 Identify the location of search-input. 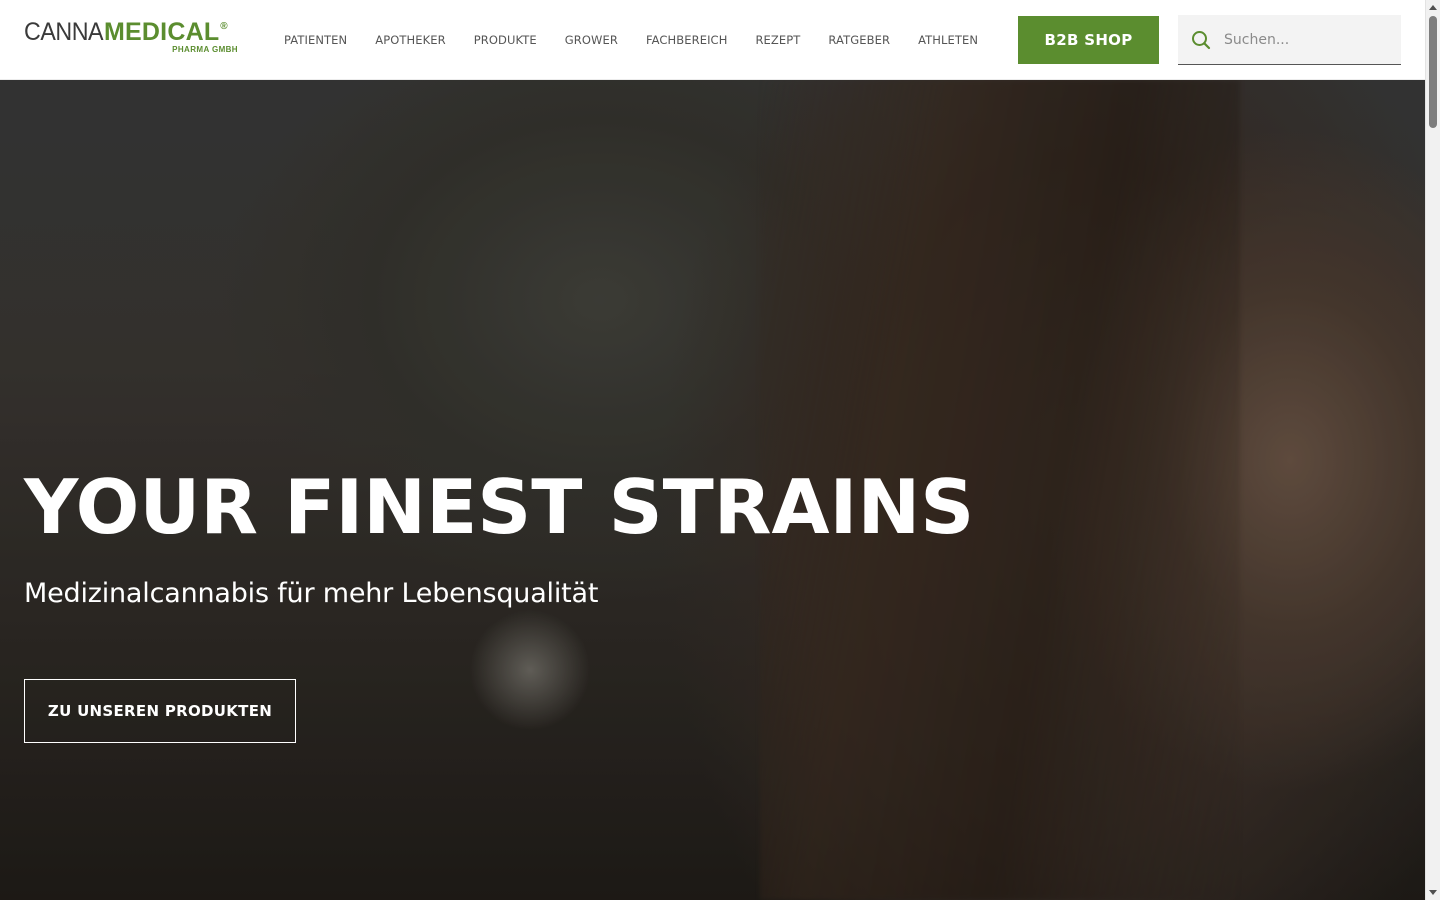
(1309, 39).